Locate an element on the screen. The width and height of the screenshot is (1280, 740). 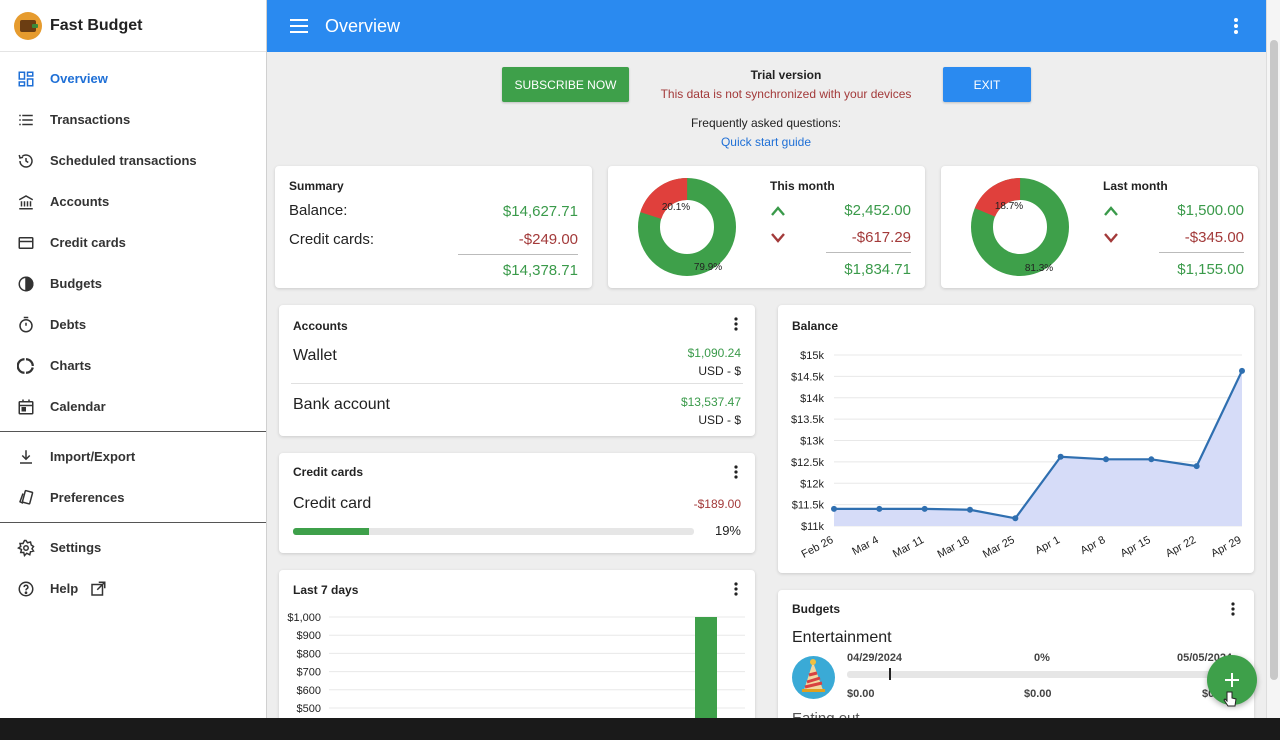
y-tick-label: $11k is located at coordinates (813, 527).